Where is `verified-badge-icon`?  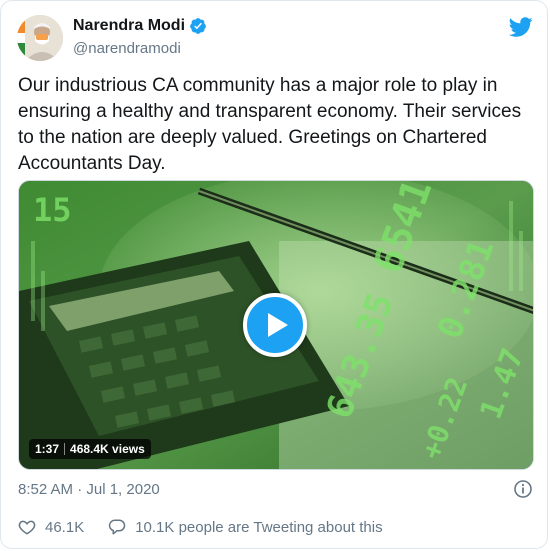
verified-badge-icon is located at coordinates (198, 26).